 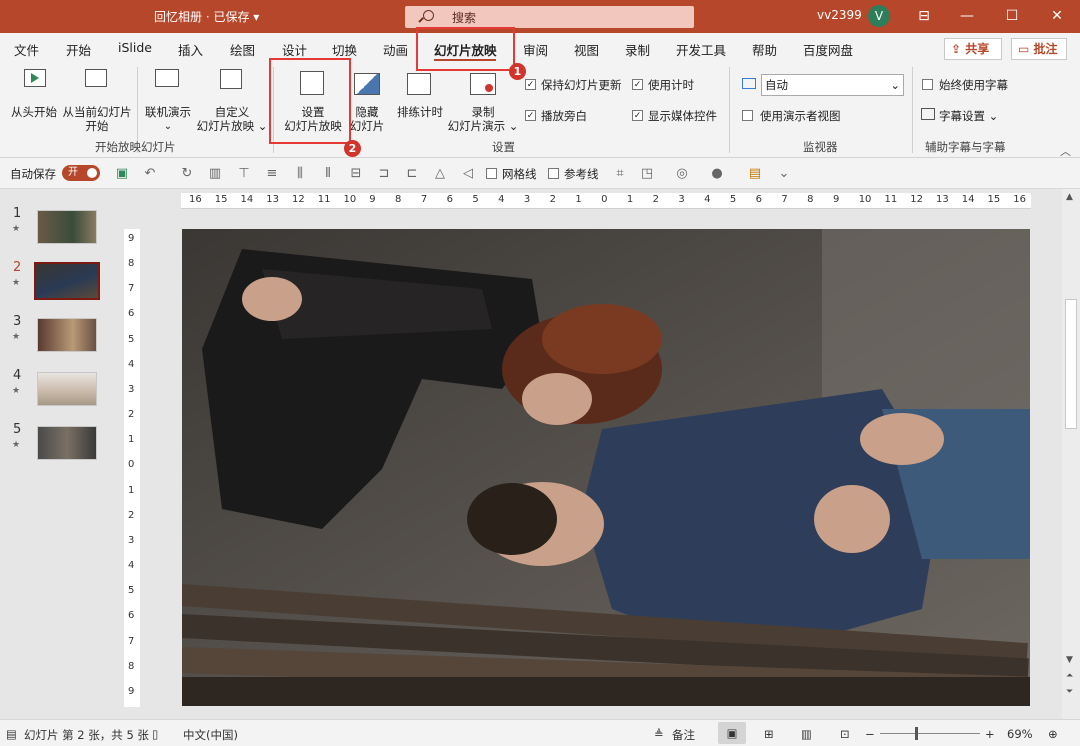 What do you see at coordinates (1069, 197) in the screenshot?
I see `scroll-up-icon: ▲` at bounding box center [1069, 197].